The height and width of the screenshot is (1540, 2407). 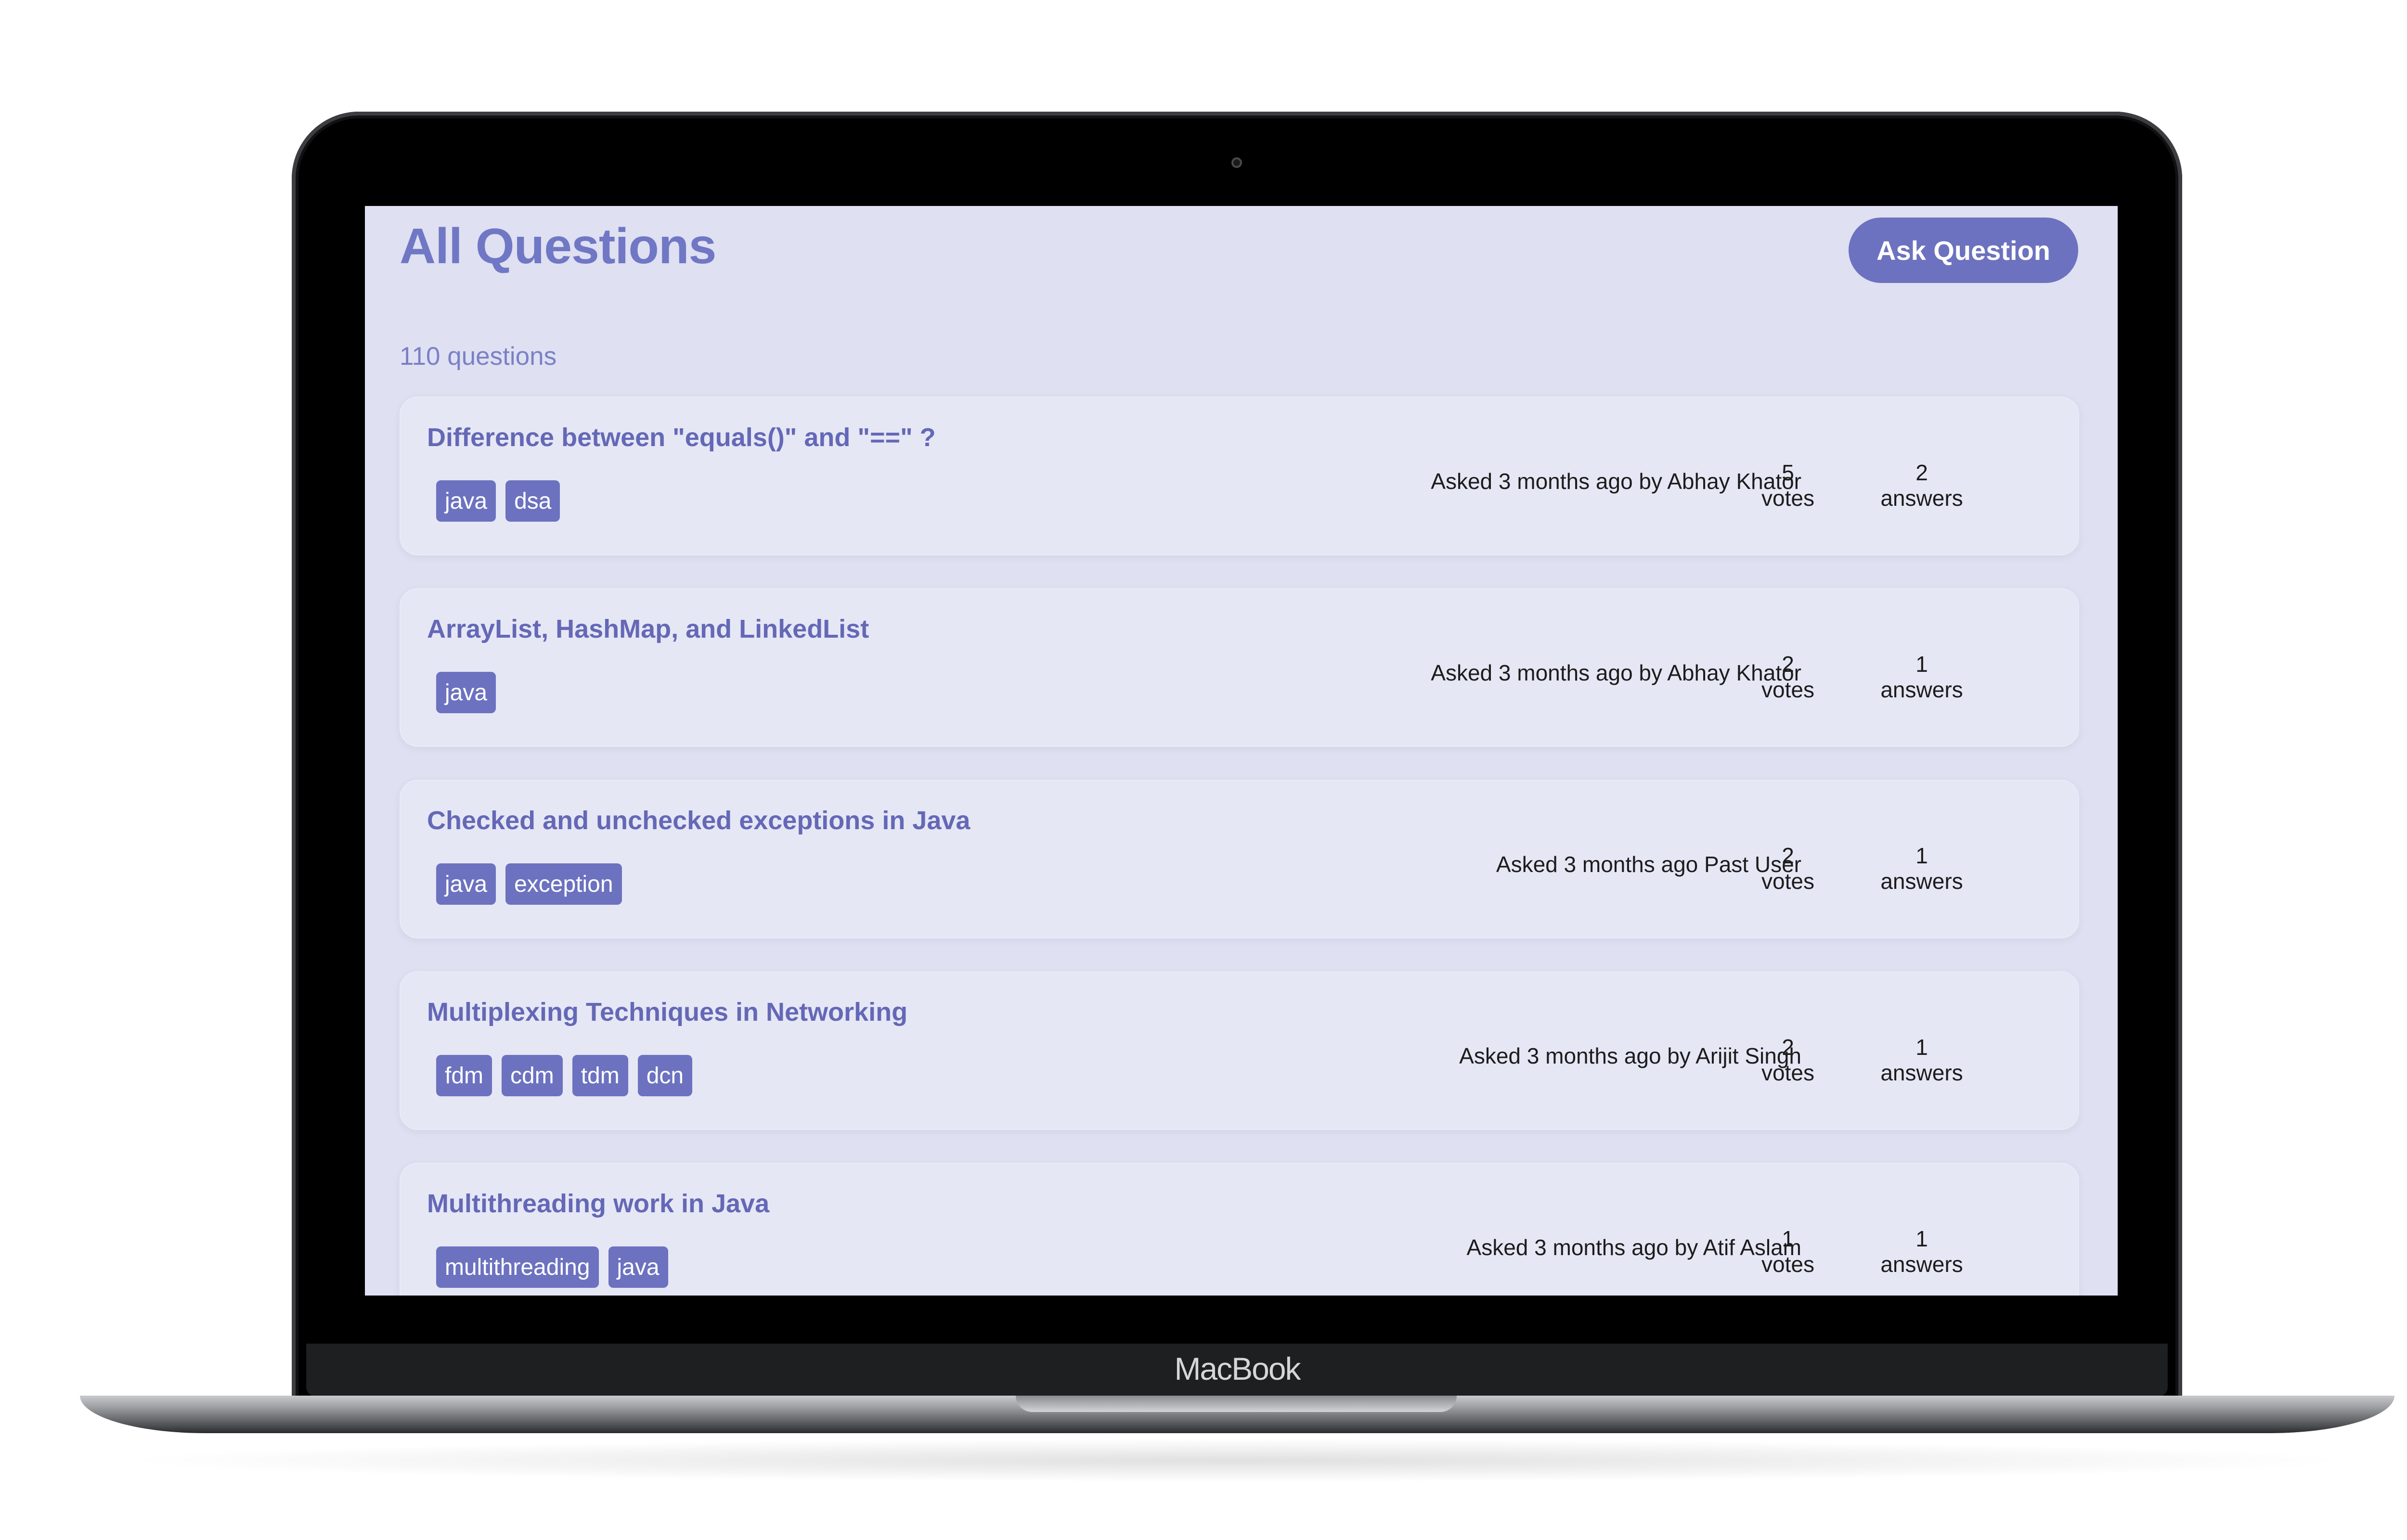 I want to click on question-title-link: Multithreading work in Java, so click(x=598, y=1204).